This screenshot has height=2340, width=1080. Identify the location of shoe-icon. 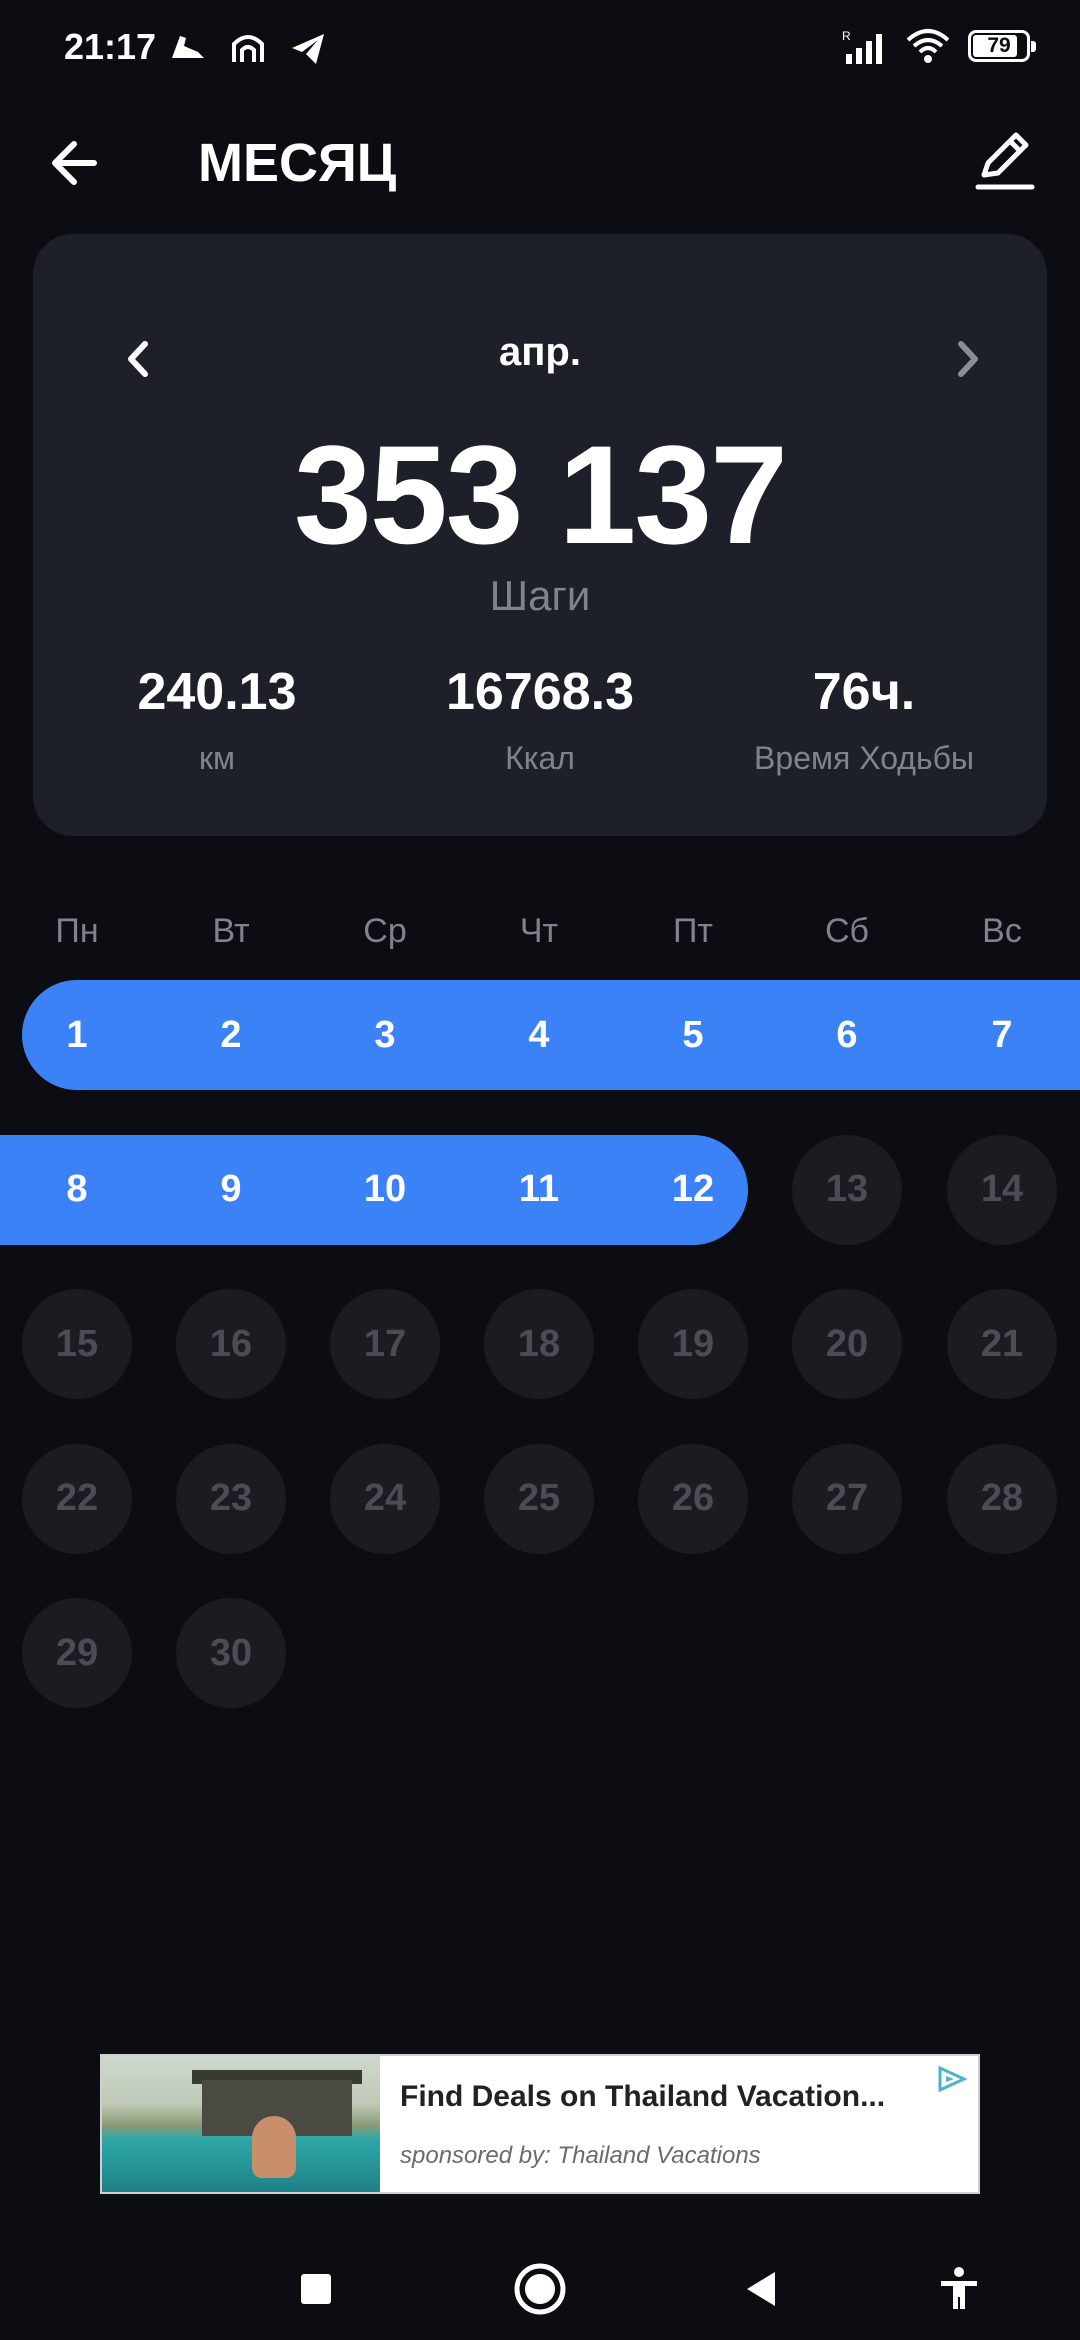
(188, 47).